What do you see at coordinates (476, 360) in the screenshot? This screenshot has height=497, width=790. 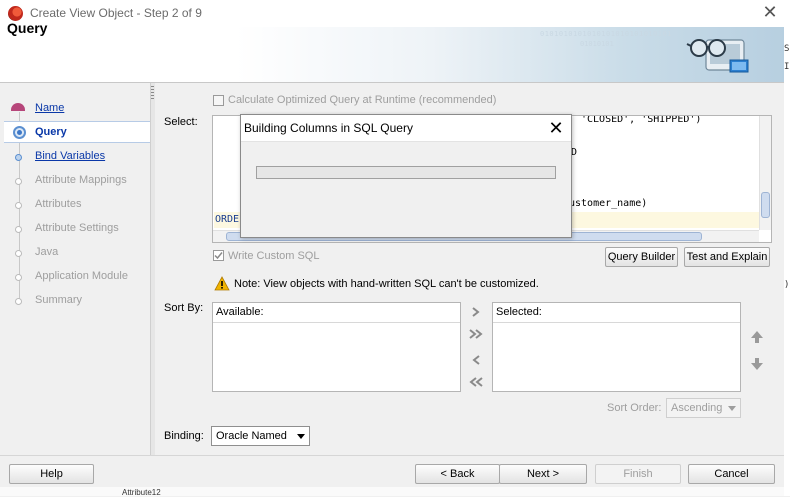 I see `move-left-icon` at bounding box center [476, 360].